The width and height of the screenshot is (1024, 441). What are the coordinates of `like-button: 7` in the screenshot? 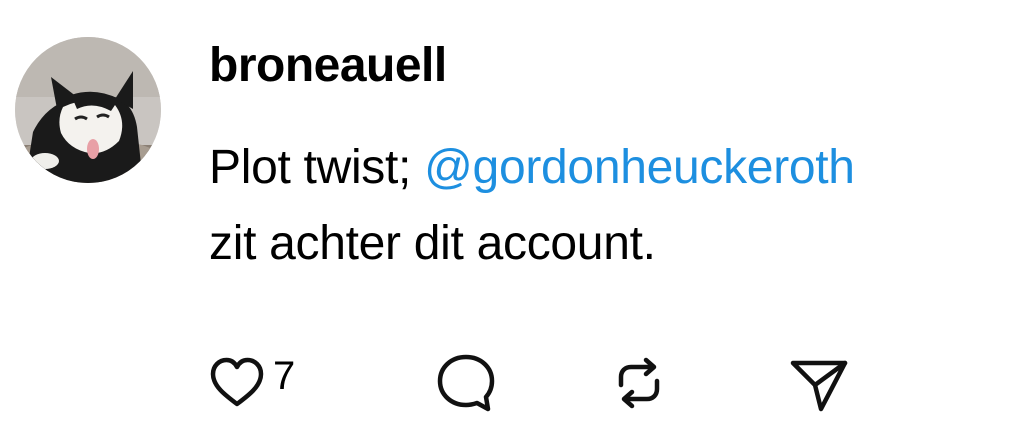 It's located at (252, 383).